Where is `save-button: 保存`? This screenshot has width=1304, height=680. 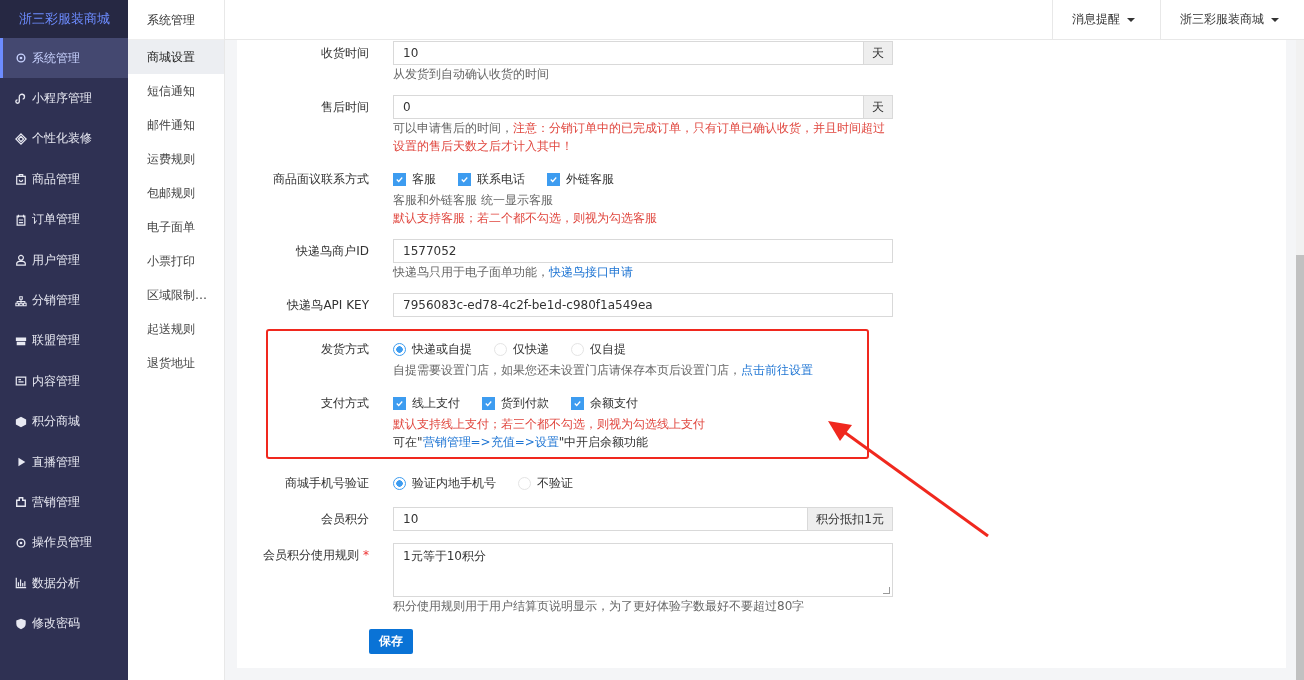 save-button: 保存 is located at coordinates (391, 641).